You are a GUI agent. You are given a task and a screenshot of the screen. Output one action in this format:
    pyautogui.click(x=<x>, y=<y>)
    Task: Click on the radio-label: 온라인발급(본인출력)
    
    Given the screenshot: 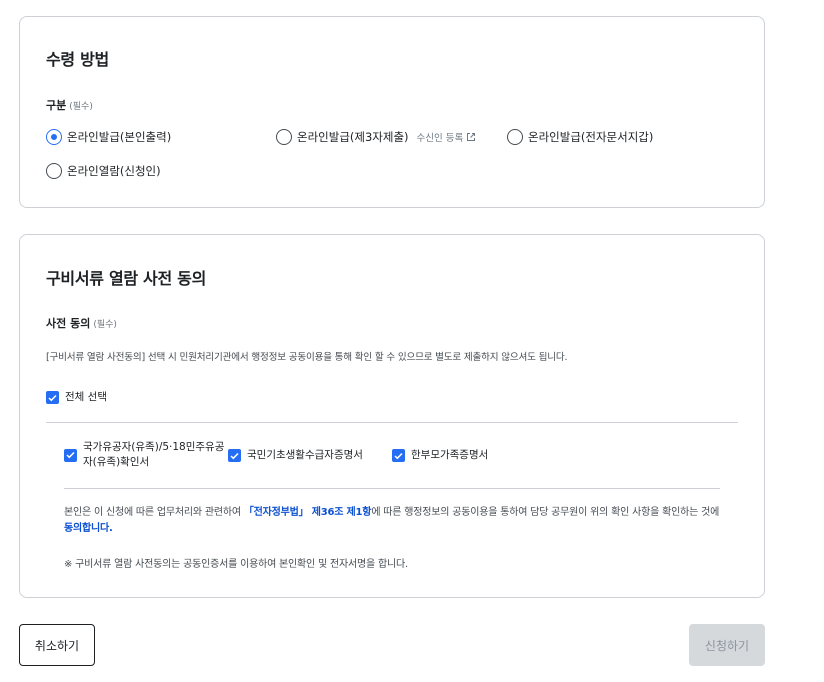 What is the action you would take?
    pyautogui.click(x=119, y=137)
    